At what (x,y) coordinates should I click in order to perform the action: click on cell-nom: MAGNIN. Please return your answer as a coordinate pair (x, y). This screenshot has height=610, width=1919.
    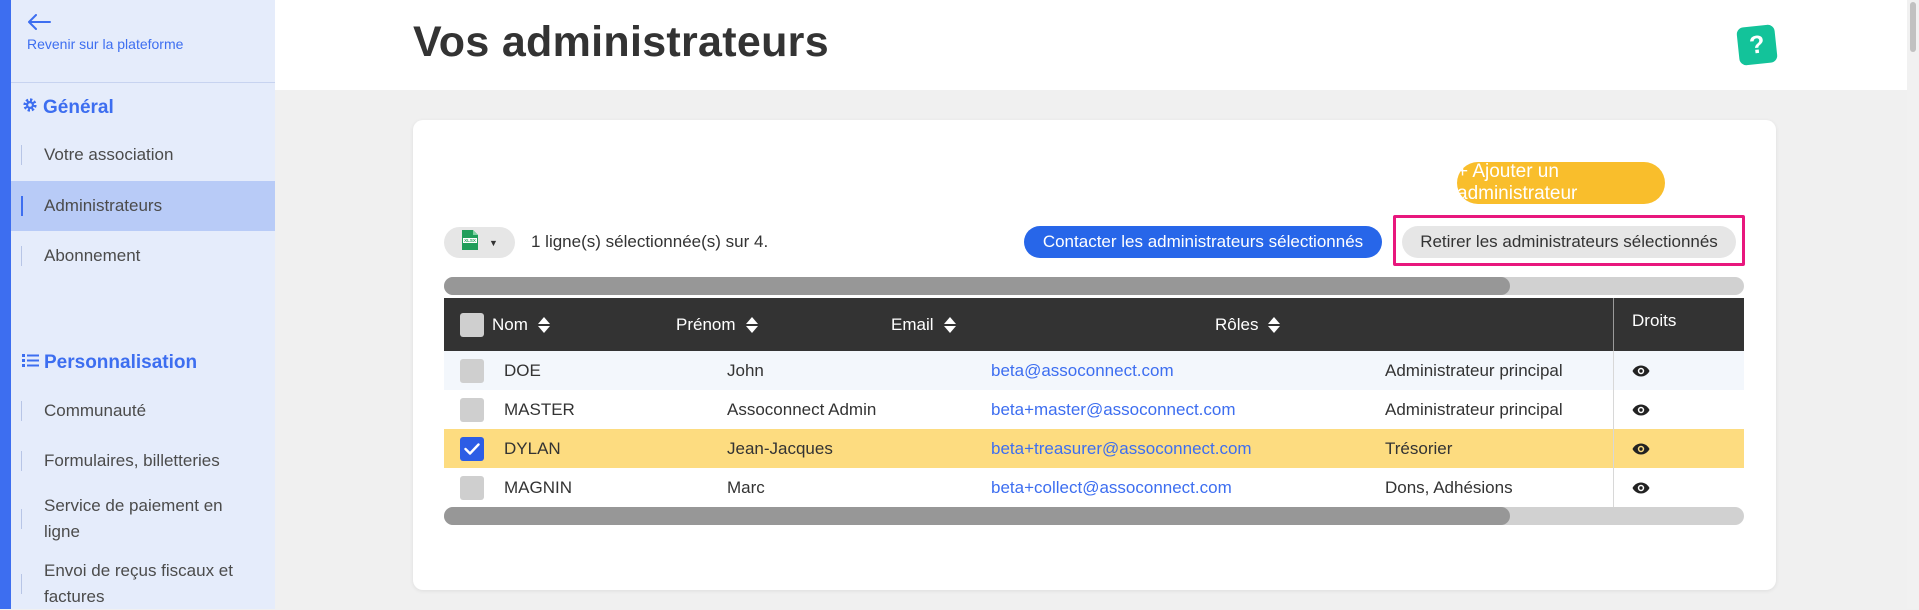
    Looking at the image, I should click on (538, 487).